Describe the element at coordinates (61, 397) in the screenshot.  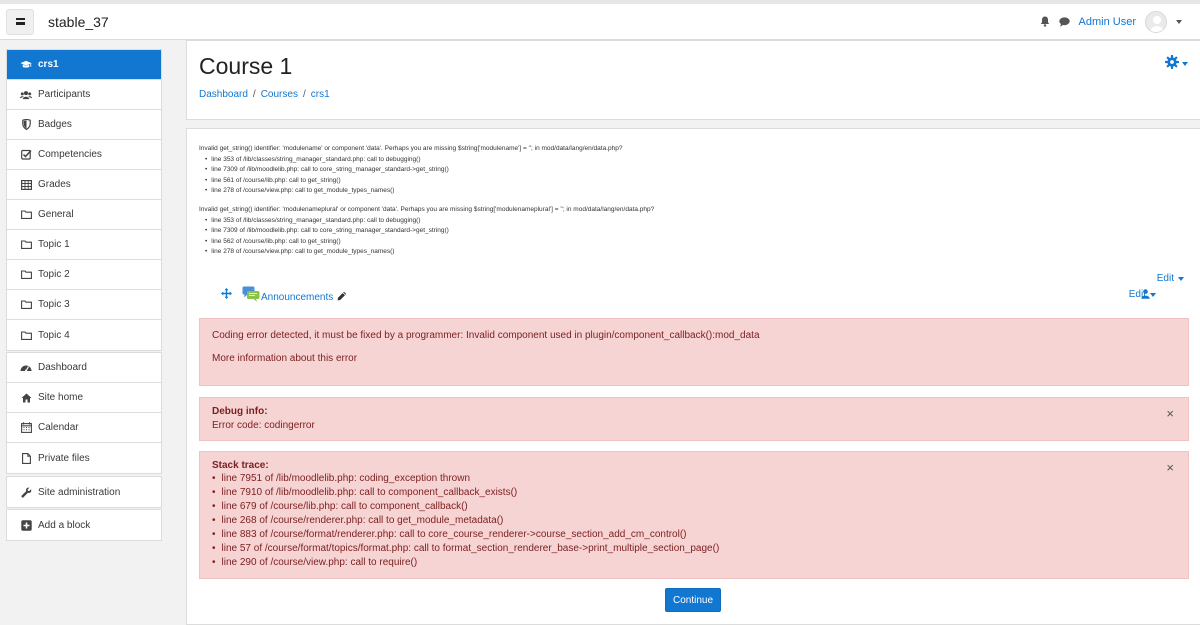
I see `sidebar-item-label: Site home` at that location.